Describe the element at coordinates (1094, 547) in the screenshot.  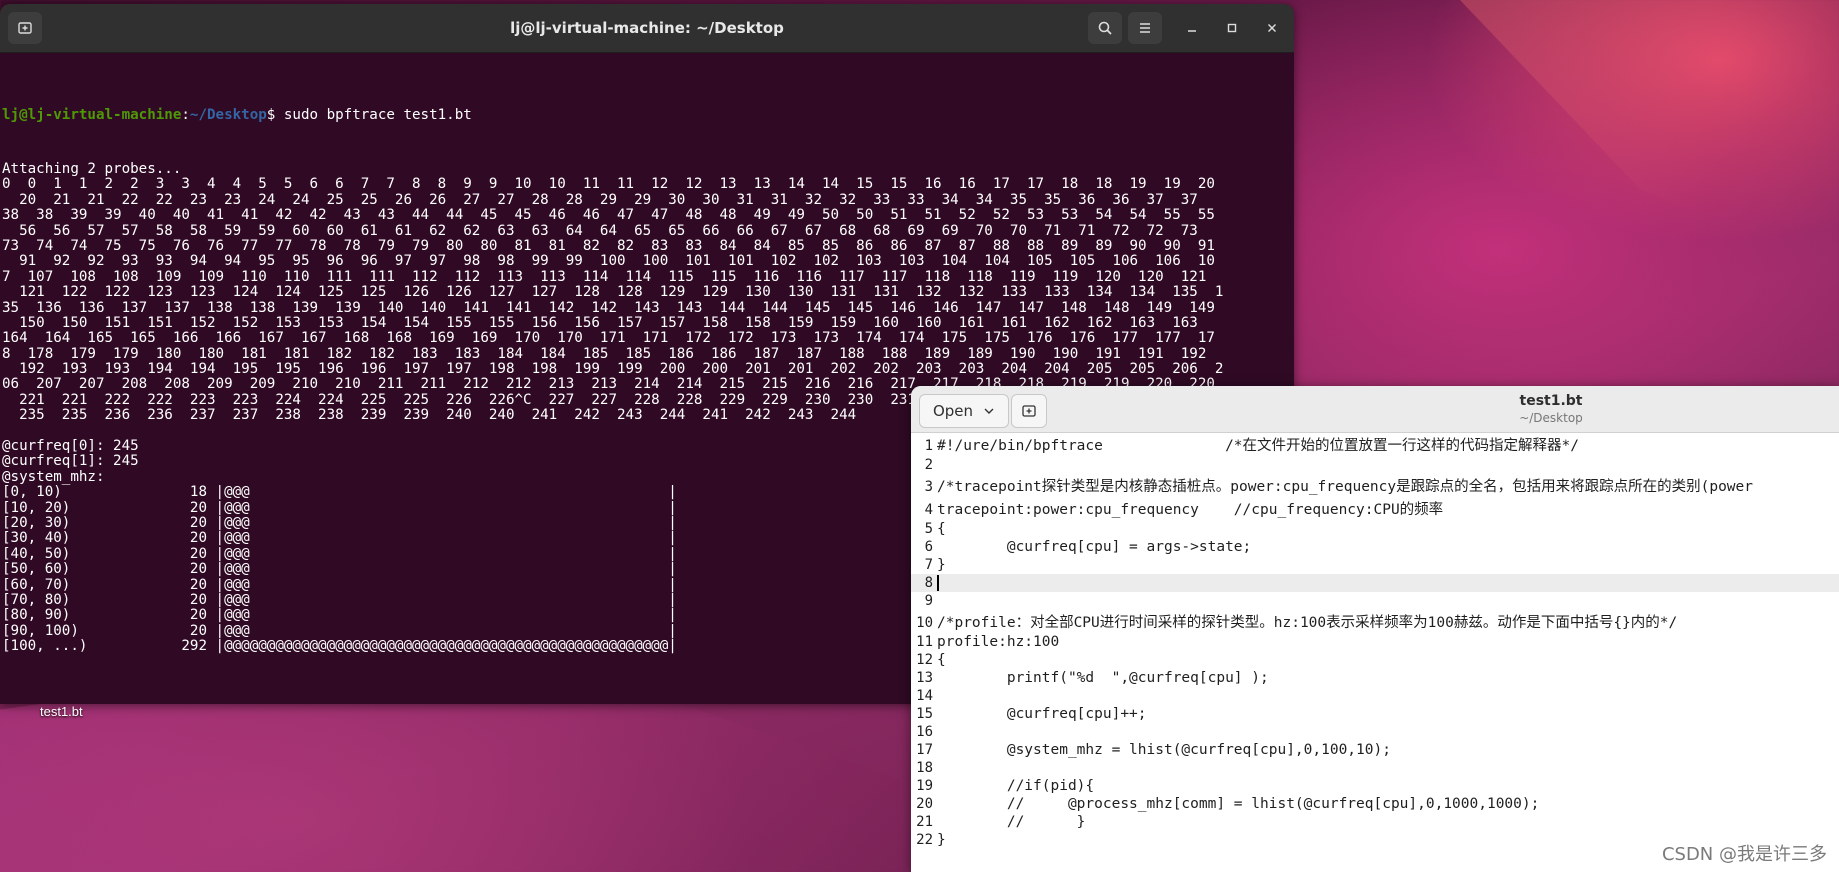
I see `code-text: @curfreq[cpu] = args->state;` at that location.